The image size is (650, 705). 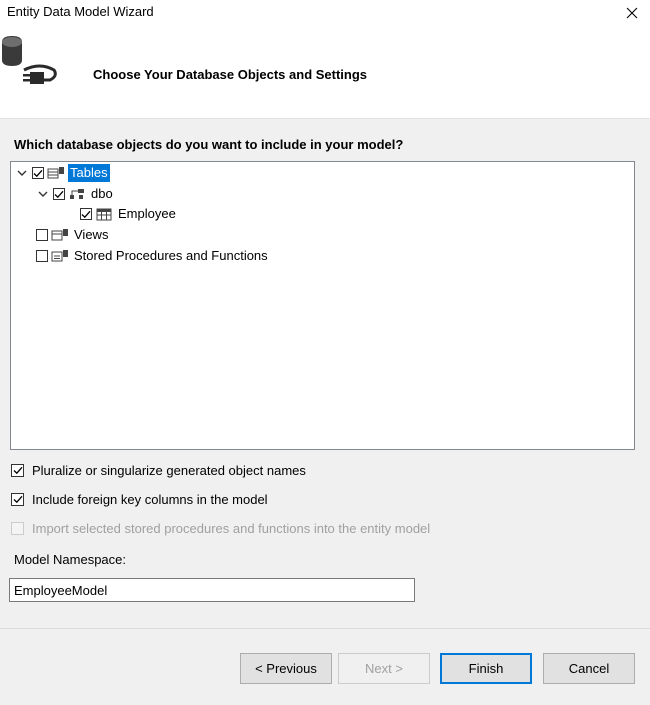 I want to click on employee-checkbox, so click(x=86, y=214).